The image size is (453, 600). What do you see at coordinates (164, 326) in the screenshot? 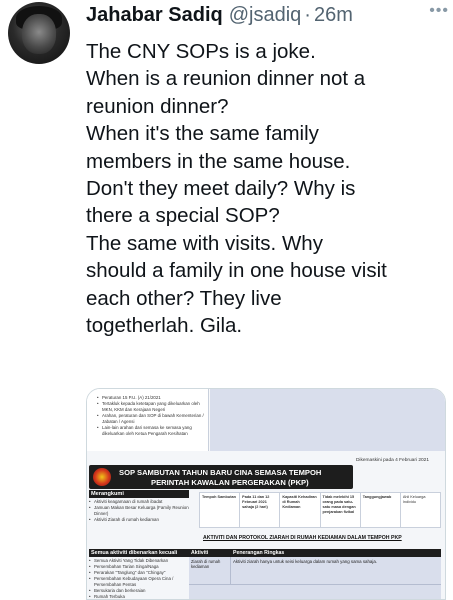
I see `tweet-text-line: togetherlah. Gila.` at bounding box center [164, 326].